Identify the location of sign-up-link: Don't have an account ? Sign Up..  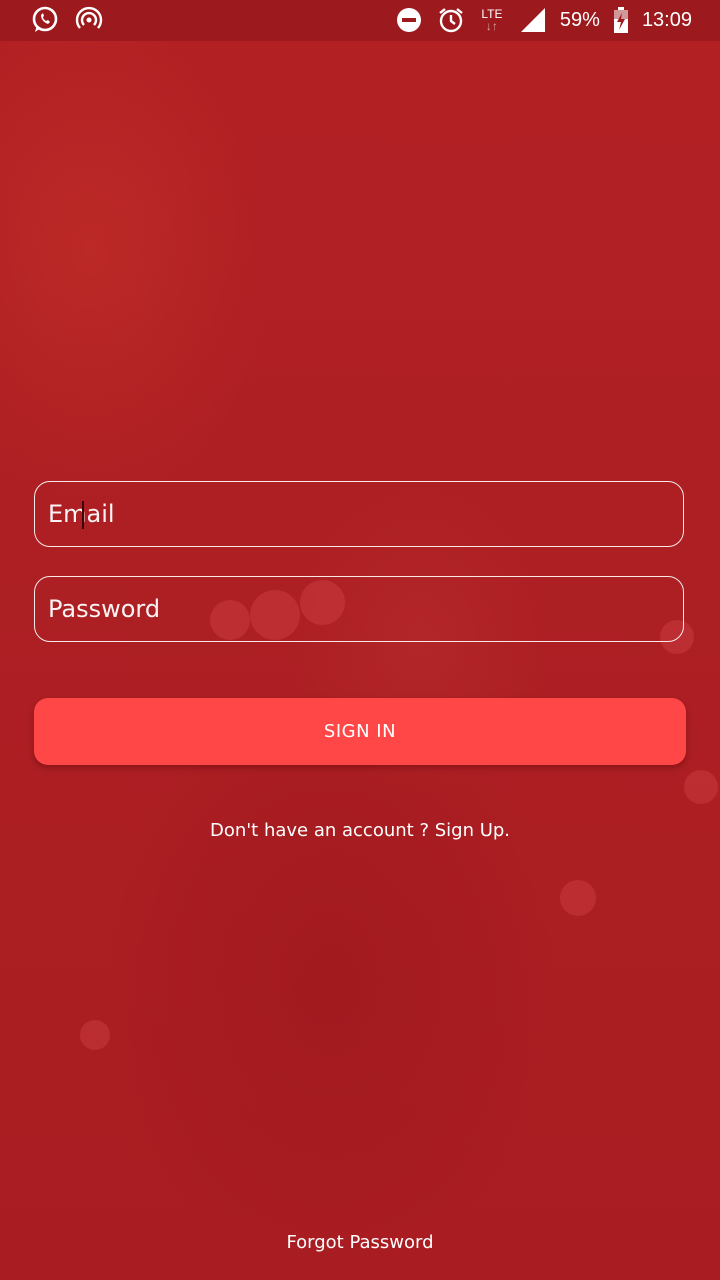
(360, 830).